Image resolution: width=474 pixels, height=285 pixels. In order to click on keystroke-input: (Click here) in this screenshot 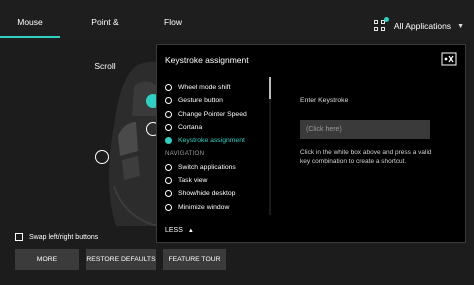, I will do `click(365, 129)`.